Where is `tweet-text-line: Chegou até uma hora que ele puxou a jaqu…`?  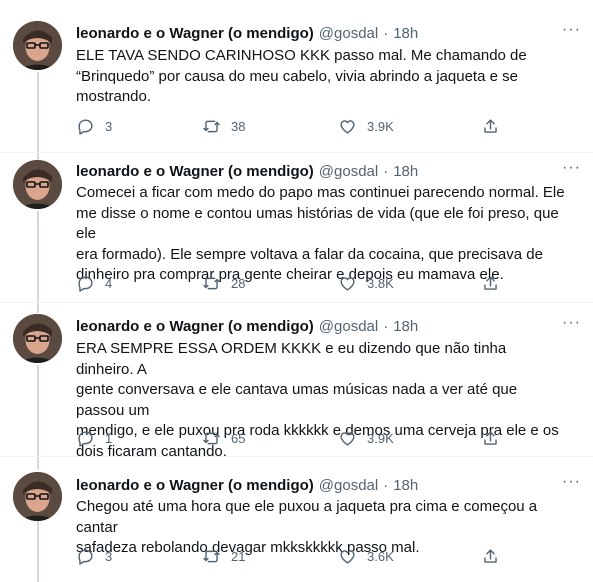 tweet-text-line: Chegou até uma hora que ele puxou a jaqu… is located at coordinates (307, 517).